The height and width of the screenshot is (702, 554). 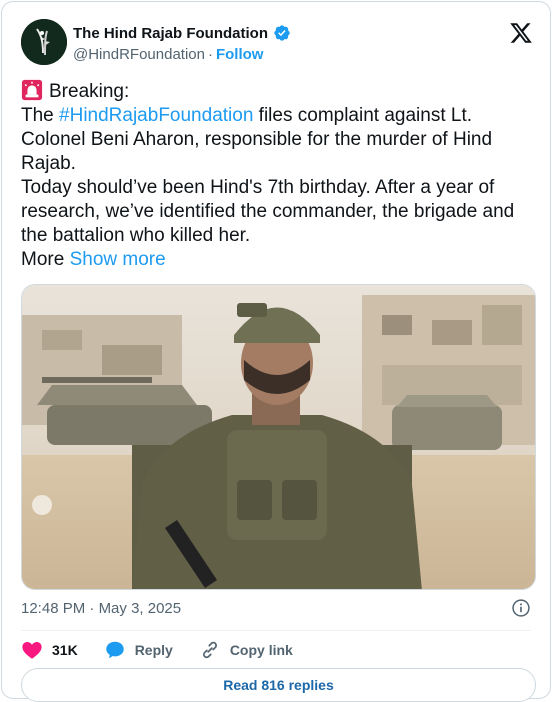 What do you see at coordinates (240, 54) in the screenshot?
I see `follow-button: Follow` at bounding box center [240, 54].